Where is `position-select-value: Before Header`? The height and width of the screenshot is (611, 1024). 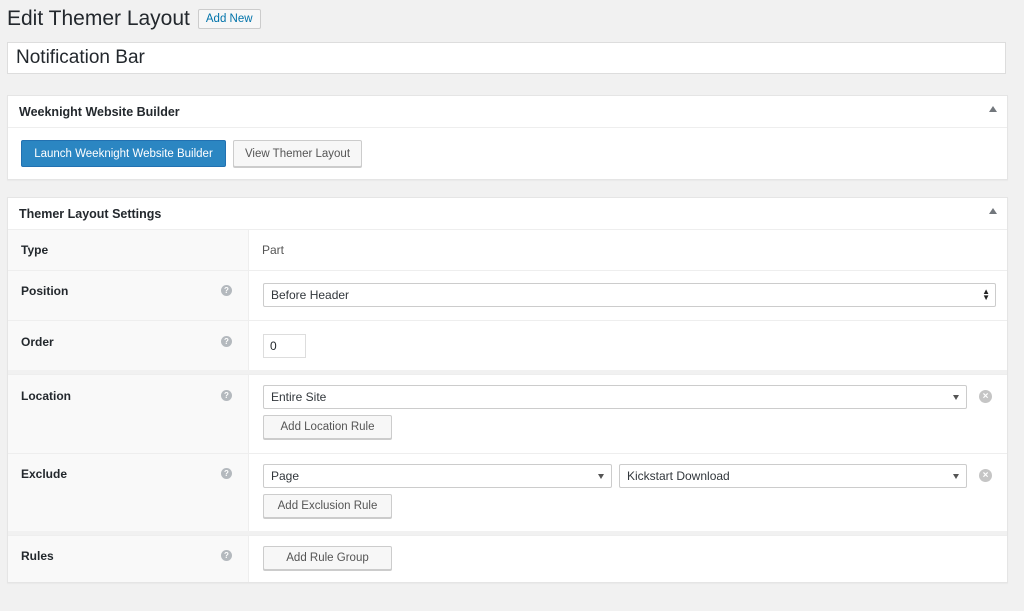 position-select-value: Before Header is located at coordinates (310, 295).